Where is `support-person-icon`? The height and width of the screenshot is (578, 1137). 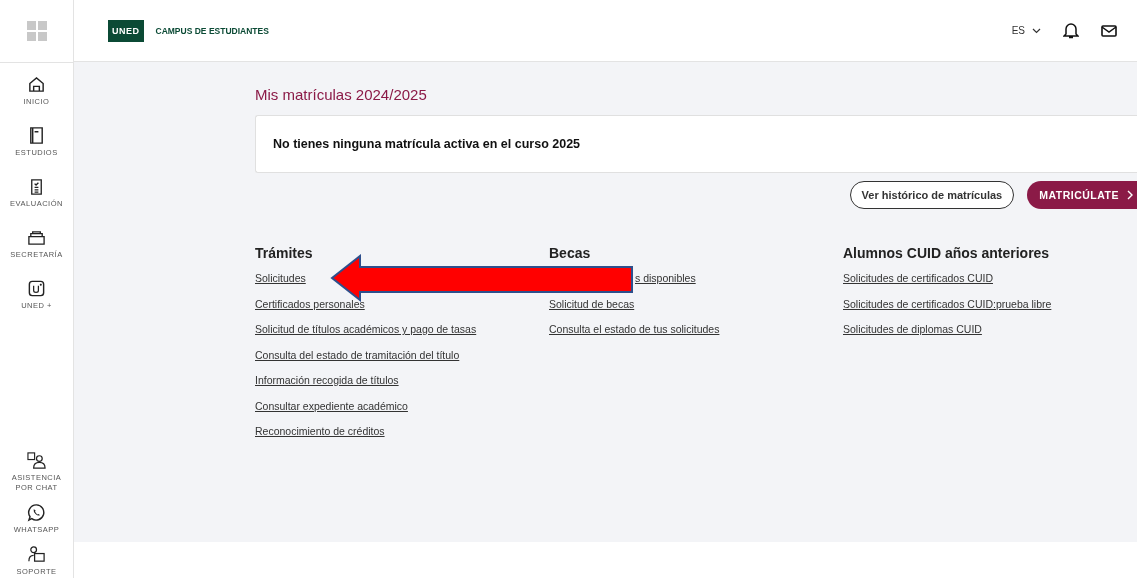
support-person-icon is located at coordinates (36, 554).